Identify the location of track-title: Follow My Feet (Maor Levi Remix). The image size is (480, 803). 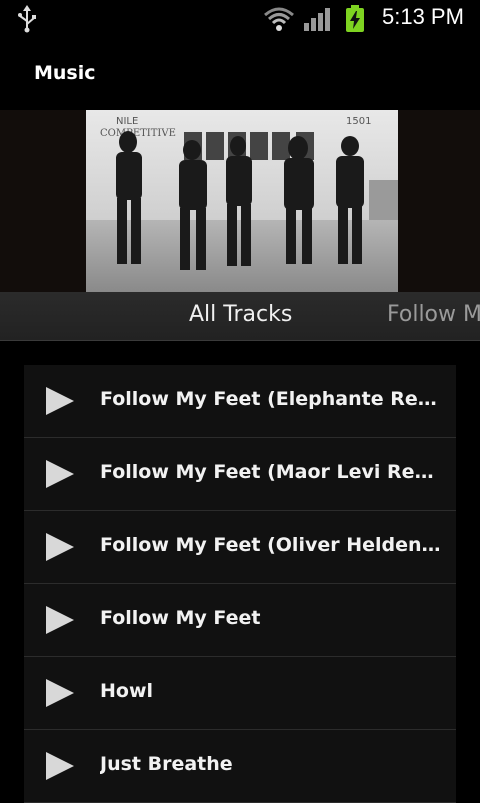
(272, 472).